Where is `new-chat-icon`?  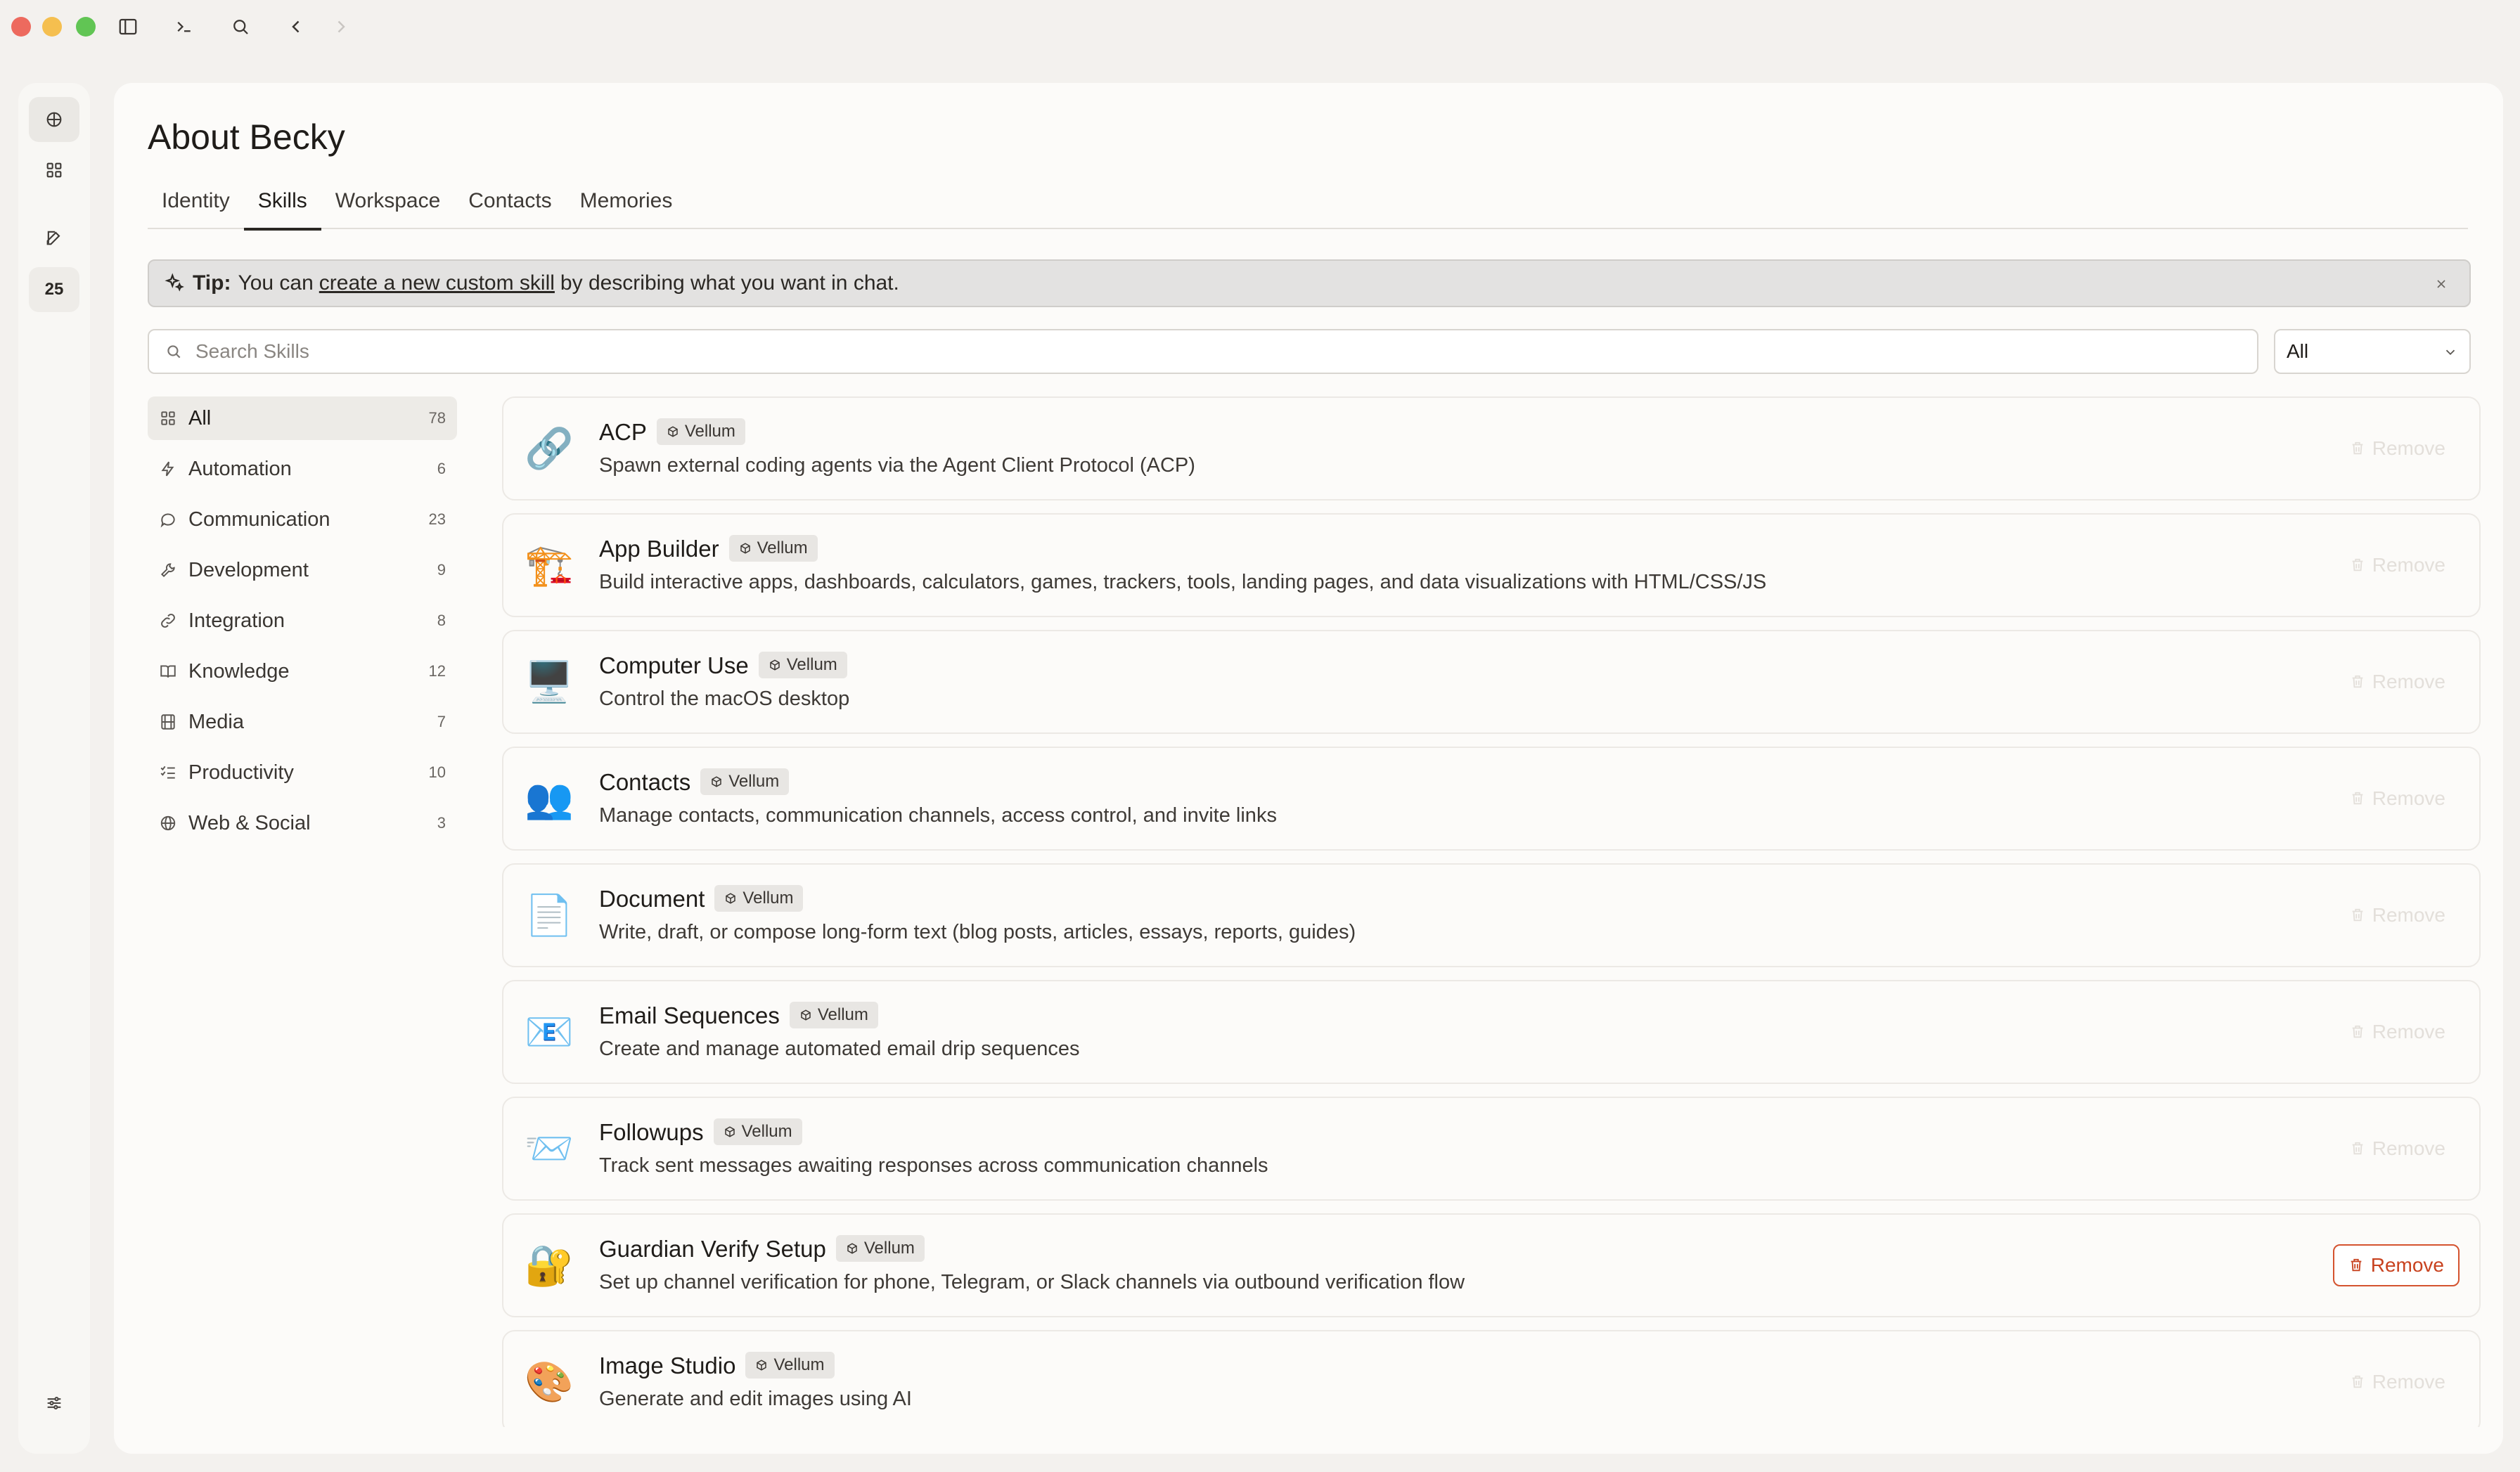
new-chat-icon is located at coordinates (54, 237).